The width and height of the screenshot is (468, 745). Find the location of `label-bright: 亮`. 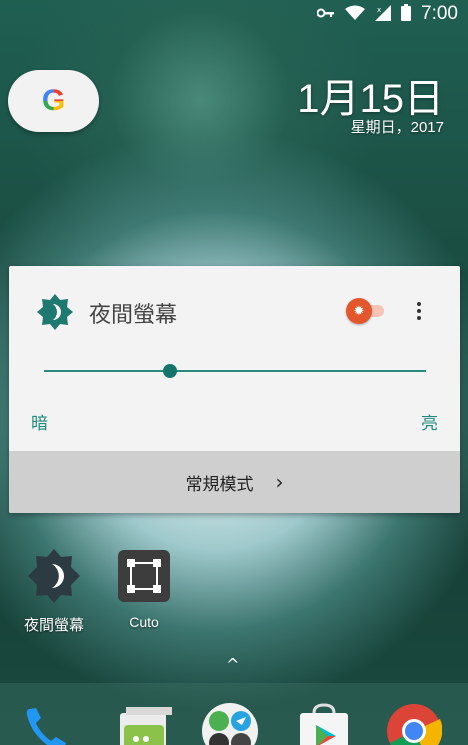

label-bright: 亮 is located at coordinates (429, 424).